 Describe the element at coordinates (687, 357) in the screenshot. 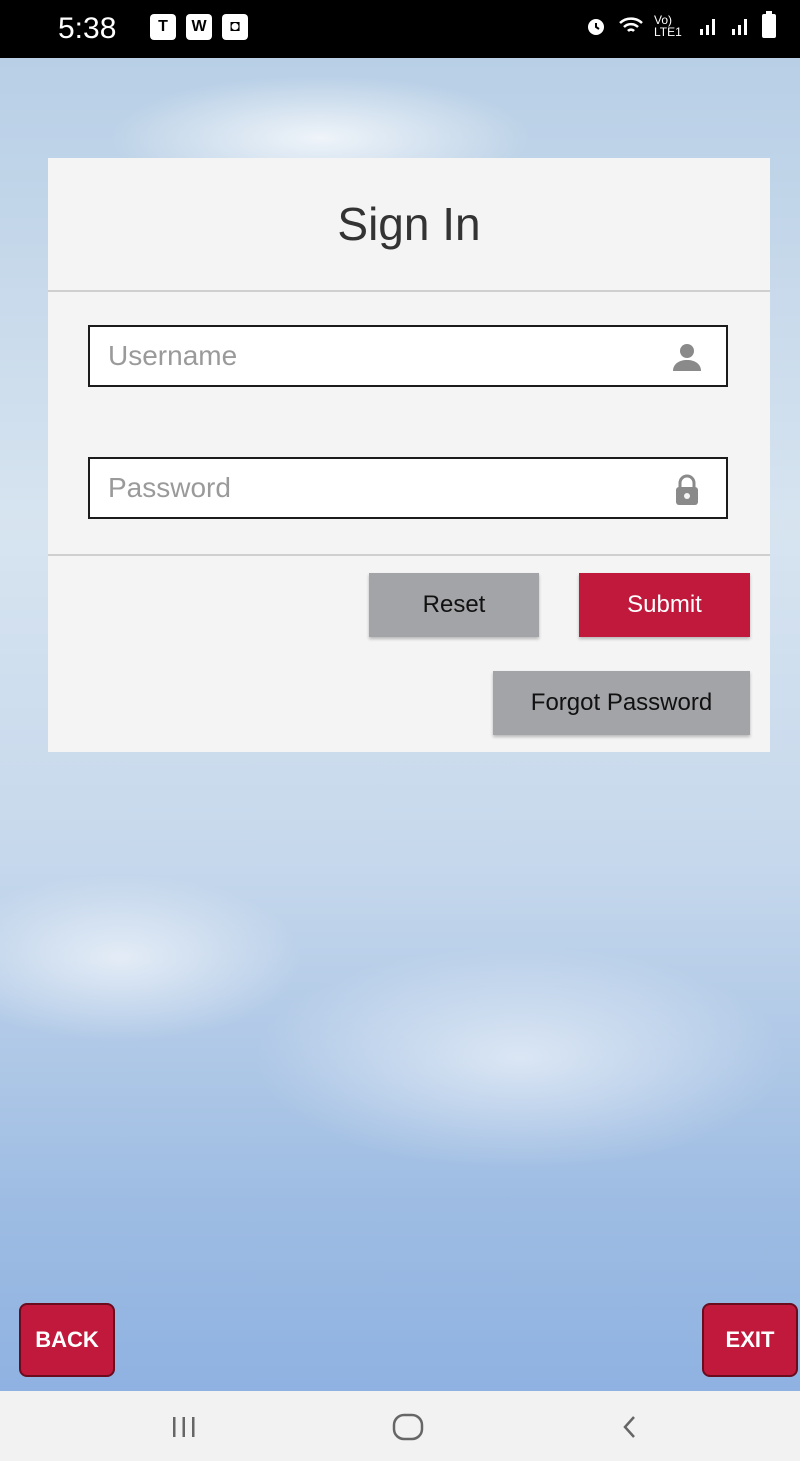

I see `user-icon` at that location.